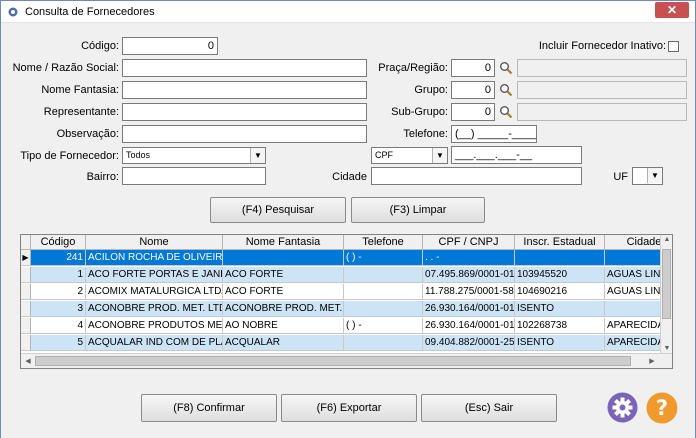  What do you see at coordinates (560, 258) in the screenshot?
I see `cell-inscricao` at bounding box center [560, 258].